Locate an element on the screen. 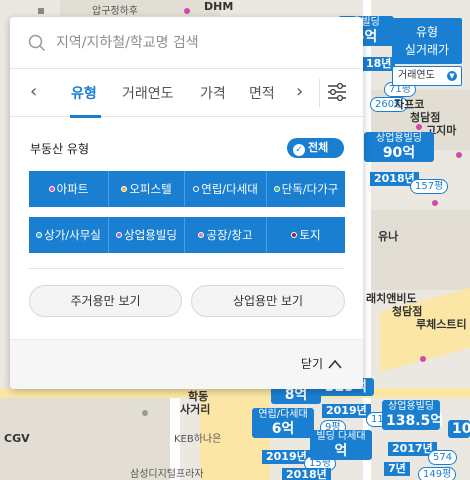 This screenshot has width=470, height=480. tab-price: 가격 is located at coordinates (213, 93).